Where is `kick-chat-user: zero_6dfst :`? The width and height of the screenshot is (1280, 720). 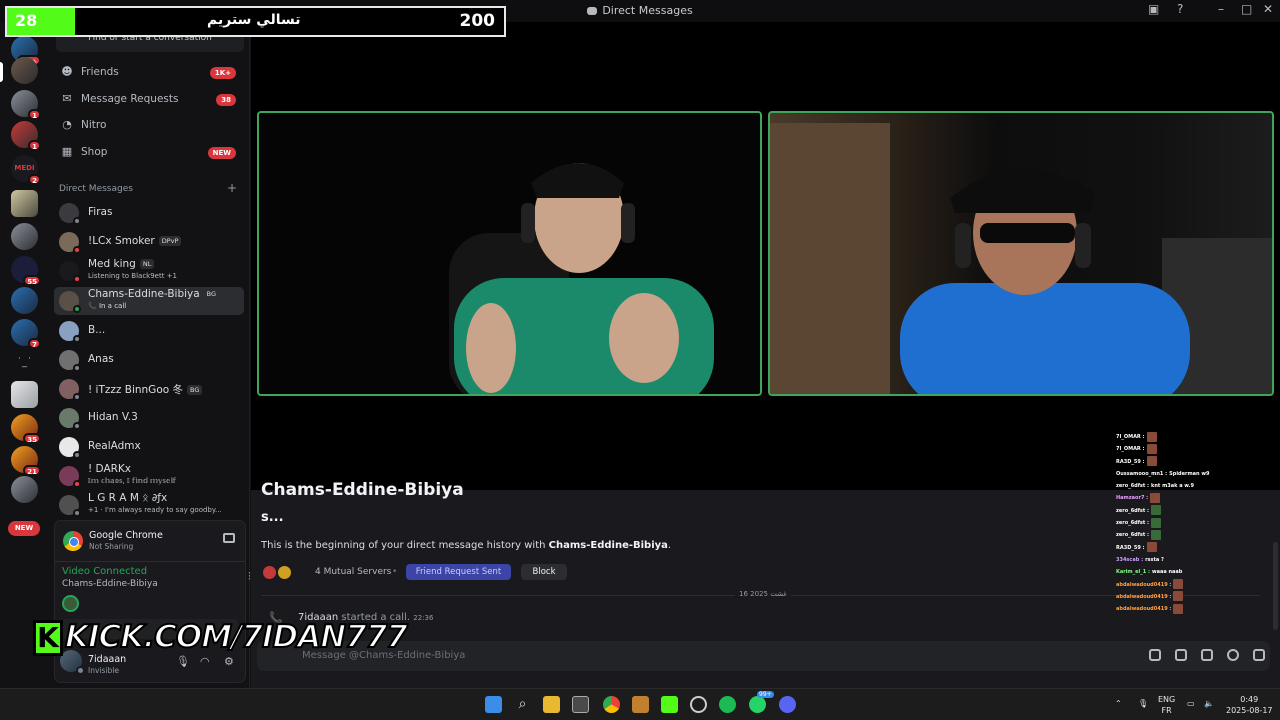 kick-chat-user: zero_6dfst : is located at coordinates (1133, 486).